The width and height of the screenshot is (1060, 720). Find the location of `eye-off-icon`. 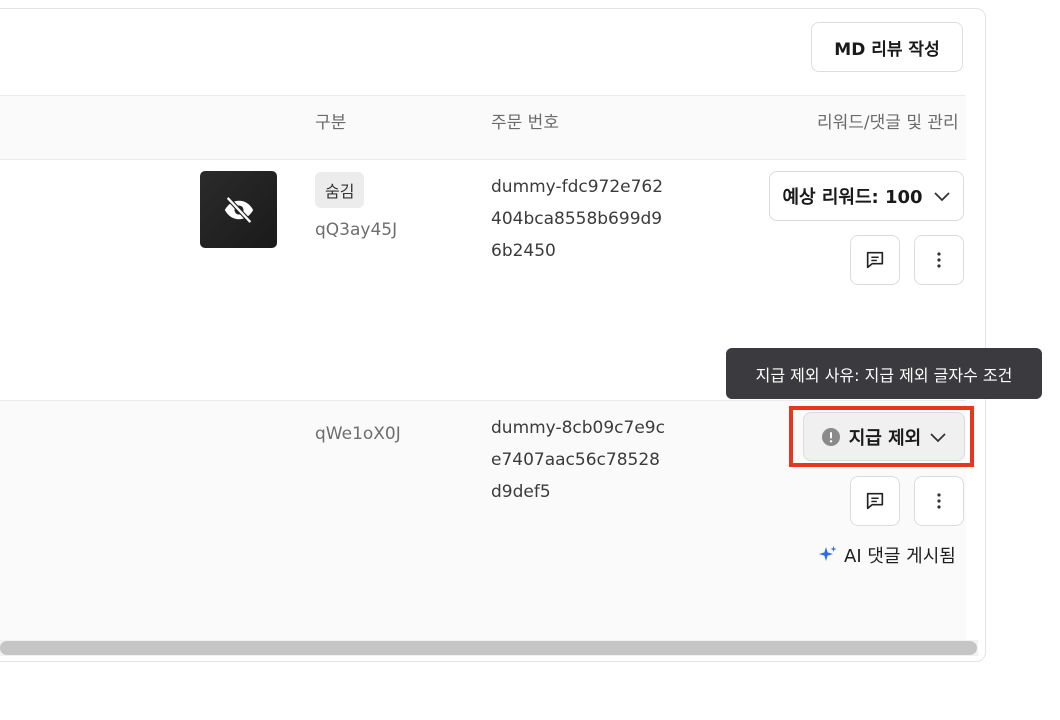

eye-off-icon is located at coordinates (238, 209).